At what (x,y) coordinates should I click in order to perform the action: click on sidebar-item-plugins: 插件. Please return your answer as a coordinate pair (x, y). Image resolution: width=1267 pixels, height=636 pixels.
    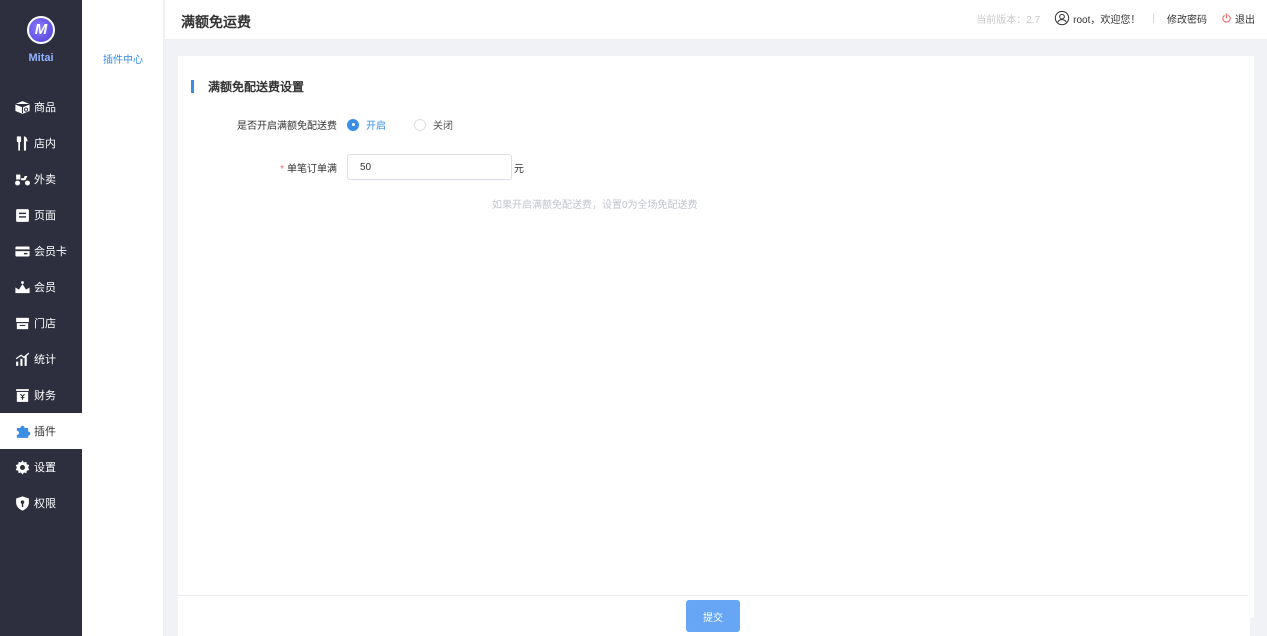
    Looking at the image, I should click on (41, 431).